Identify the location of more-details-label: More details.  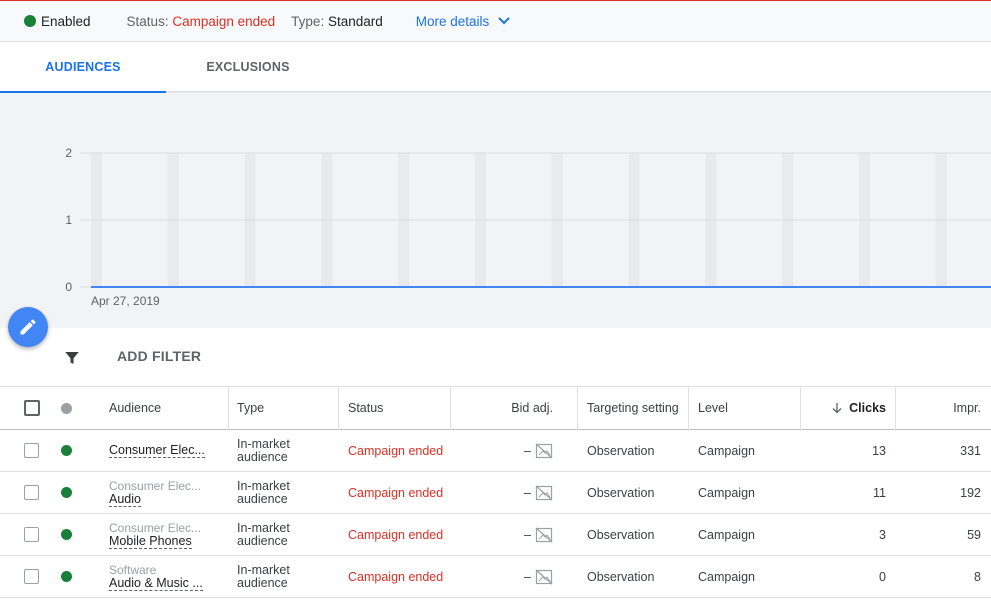
(452, 21).